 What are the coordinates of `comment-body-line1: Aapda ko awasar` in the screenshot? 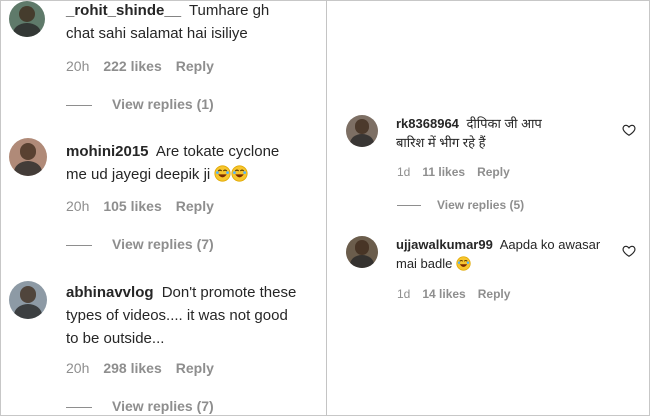 It's located at (550, 244).